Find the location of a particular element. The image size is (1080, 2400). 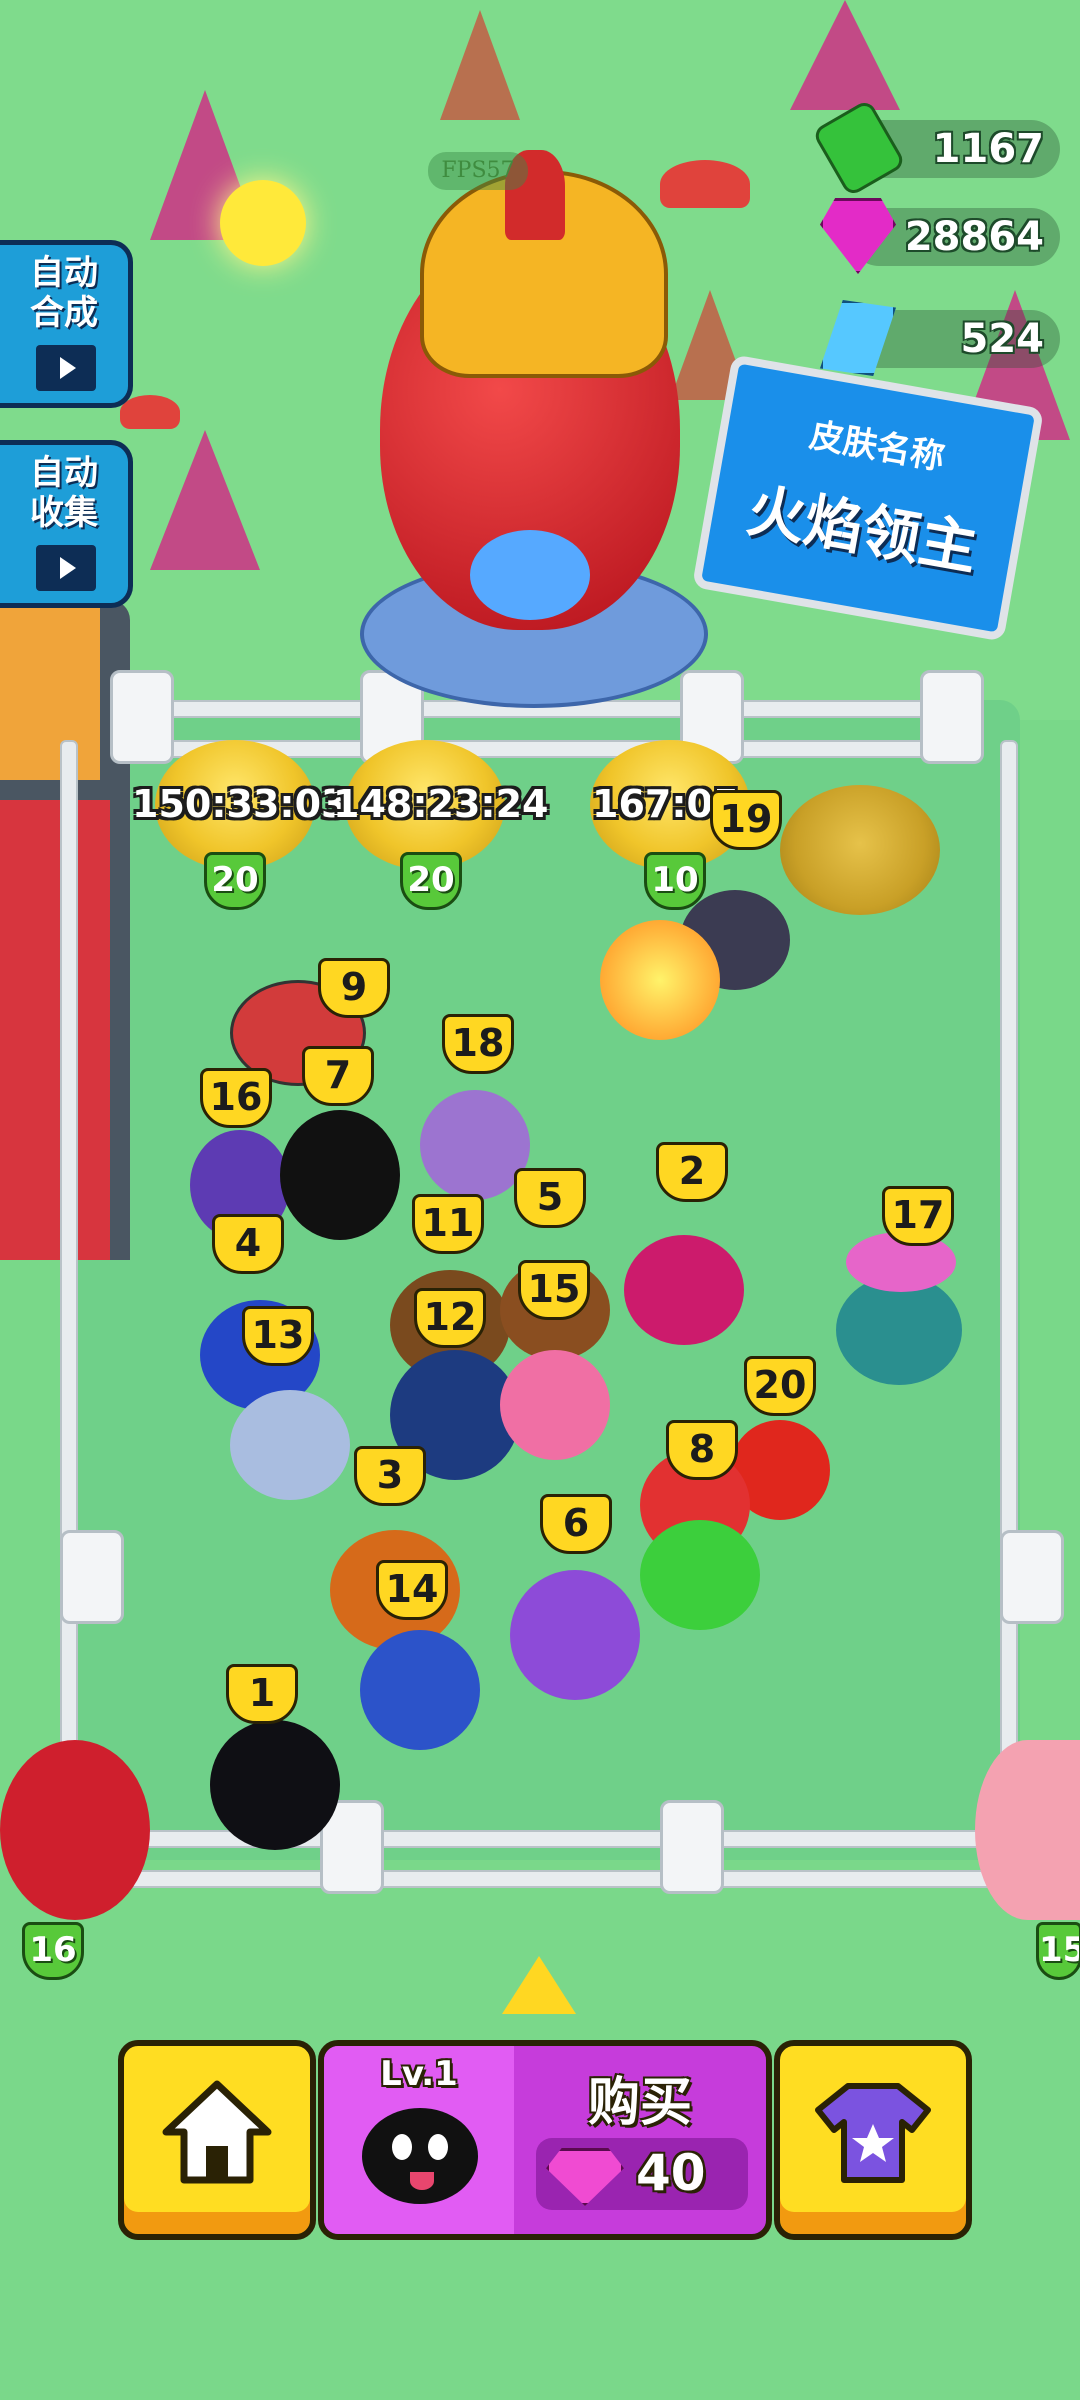

nest-timer: 148:23:24 is located at coordinates (441, 804).